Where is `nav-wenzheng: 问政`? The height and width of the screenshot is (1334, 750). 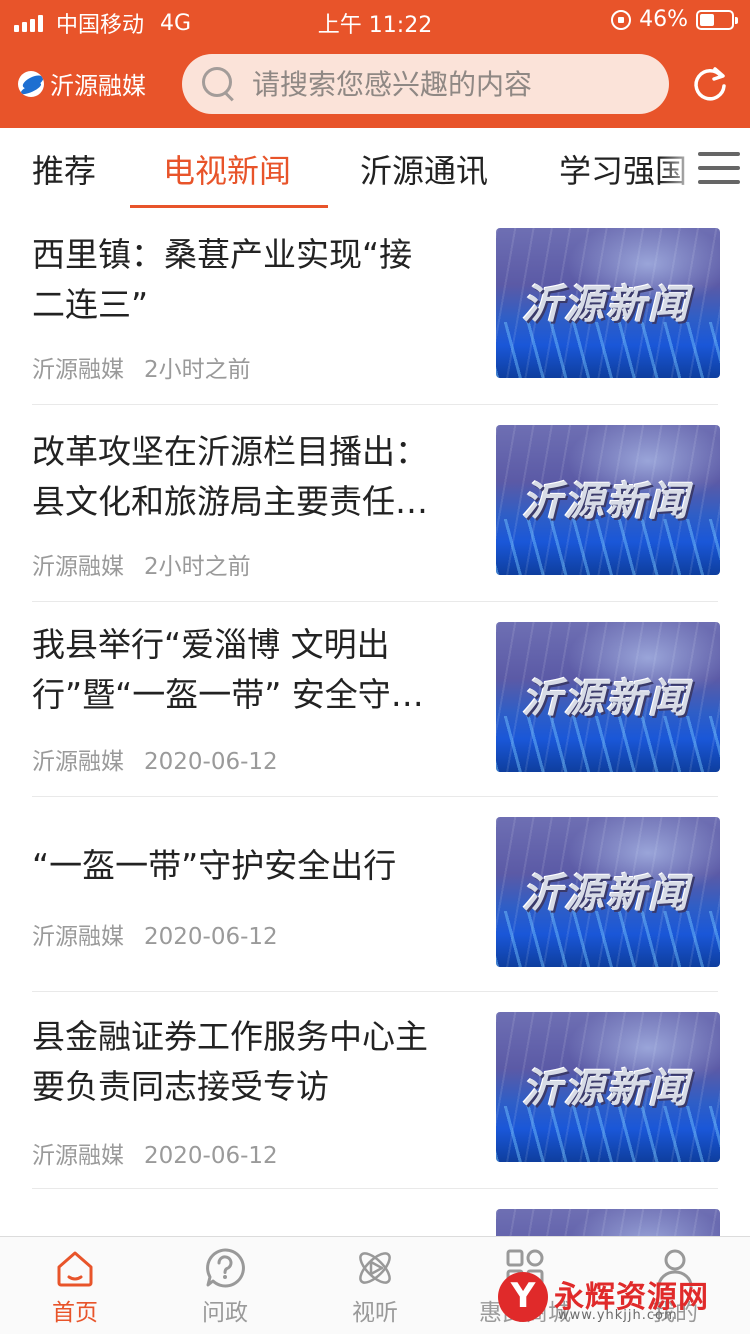
nav-wenzheng: 问政 is located at coordinates (225, 1285).